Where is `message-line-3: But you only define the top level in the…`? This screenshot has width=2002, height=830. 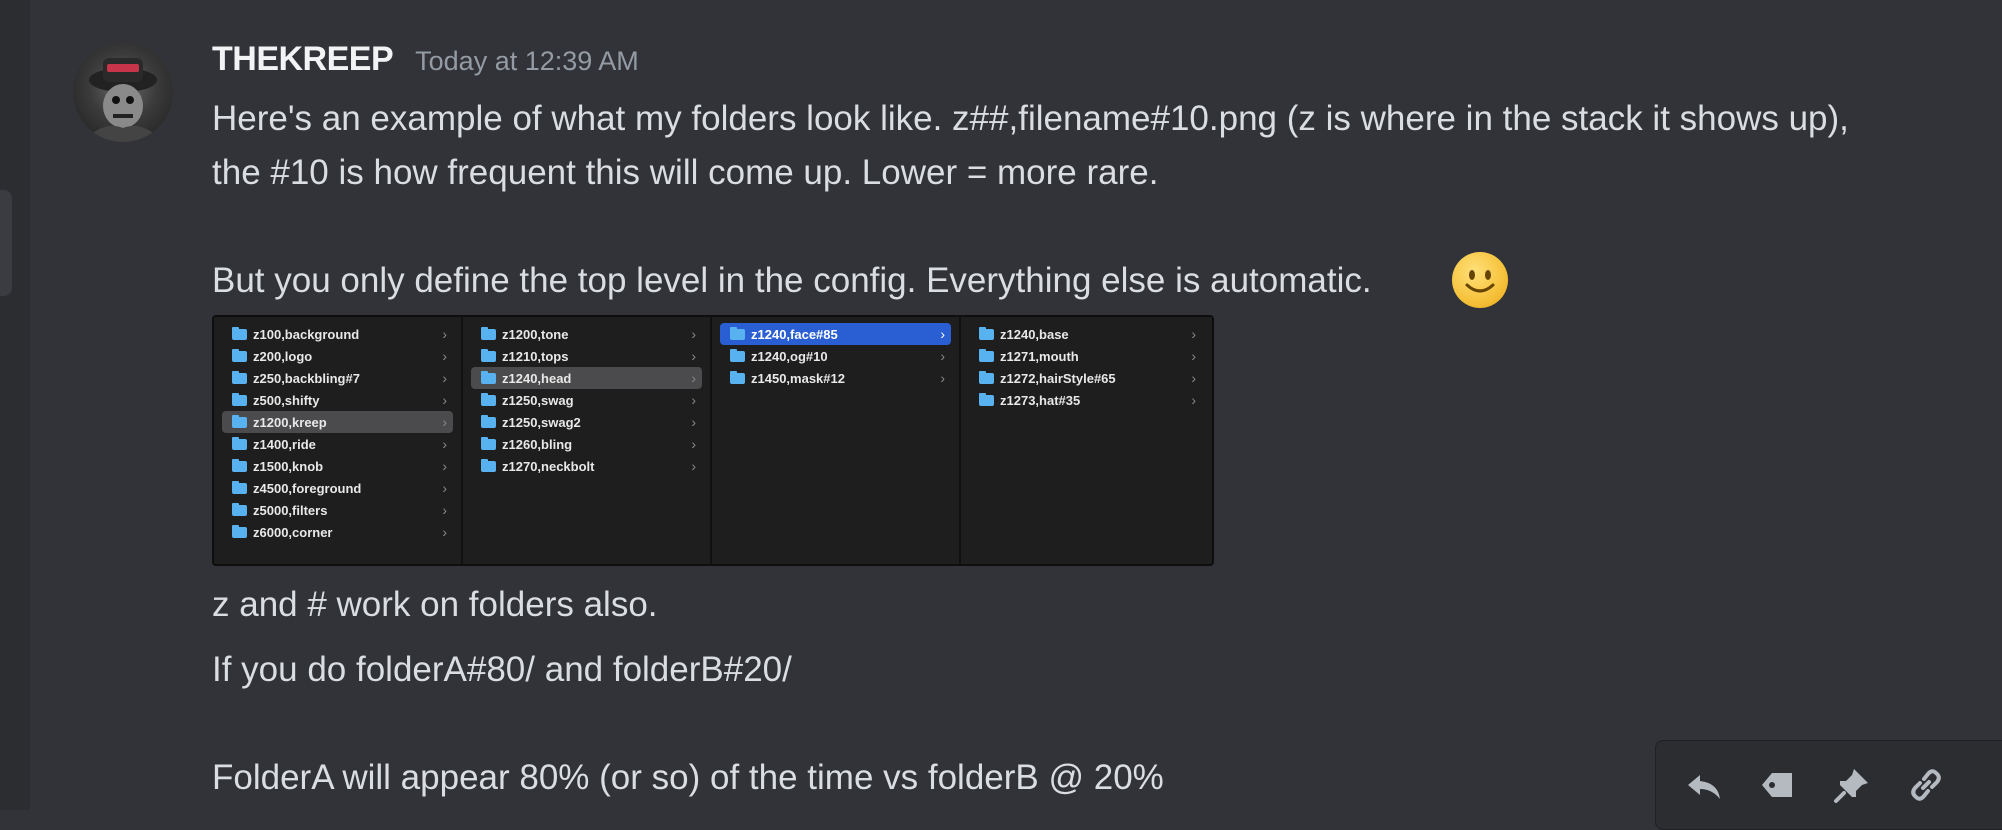
message-line-3: But you only define the top level in the… is located at coordinates (792, 280).